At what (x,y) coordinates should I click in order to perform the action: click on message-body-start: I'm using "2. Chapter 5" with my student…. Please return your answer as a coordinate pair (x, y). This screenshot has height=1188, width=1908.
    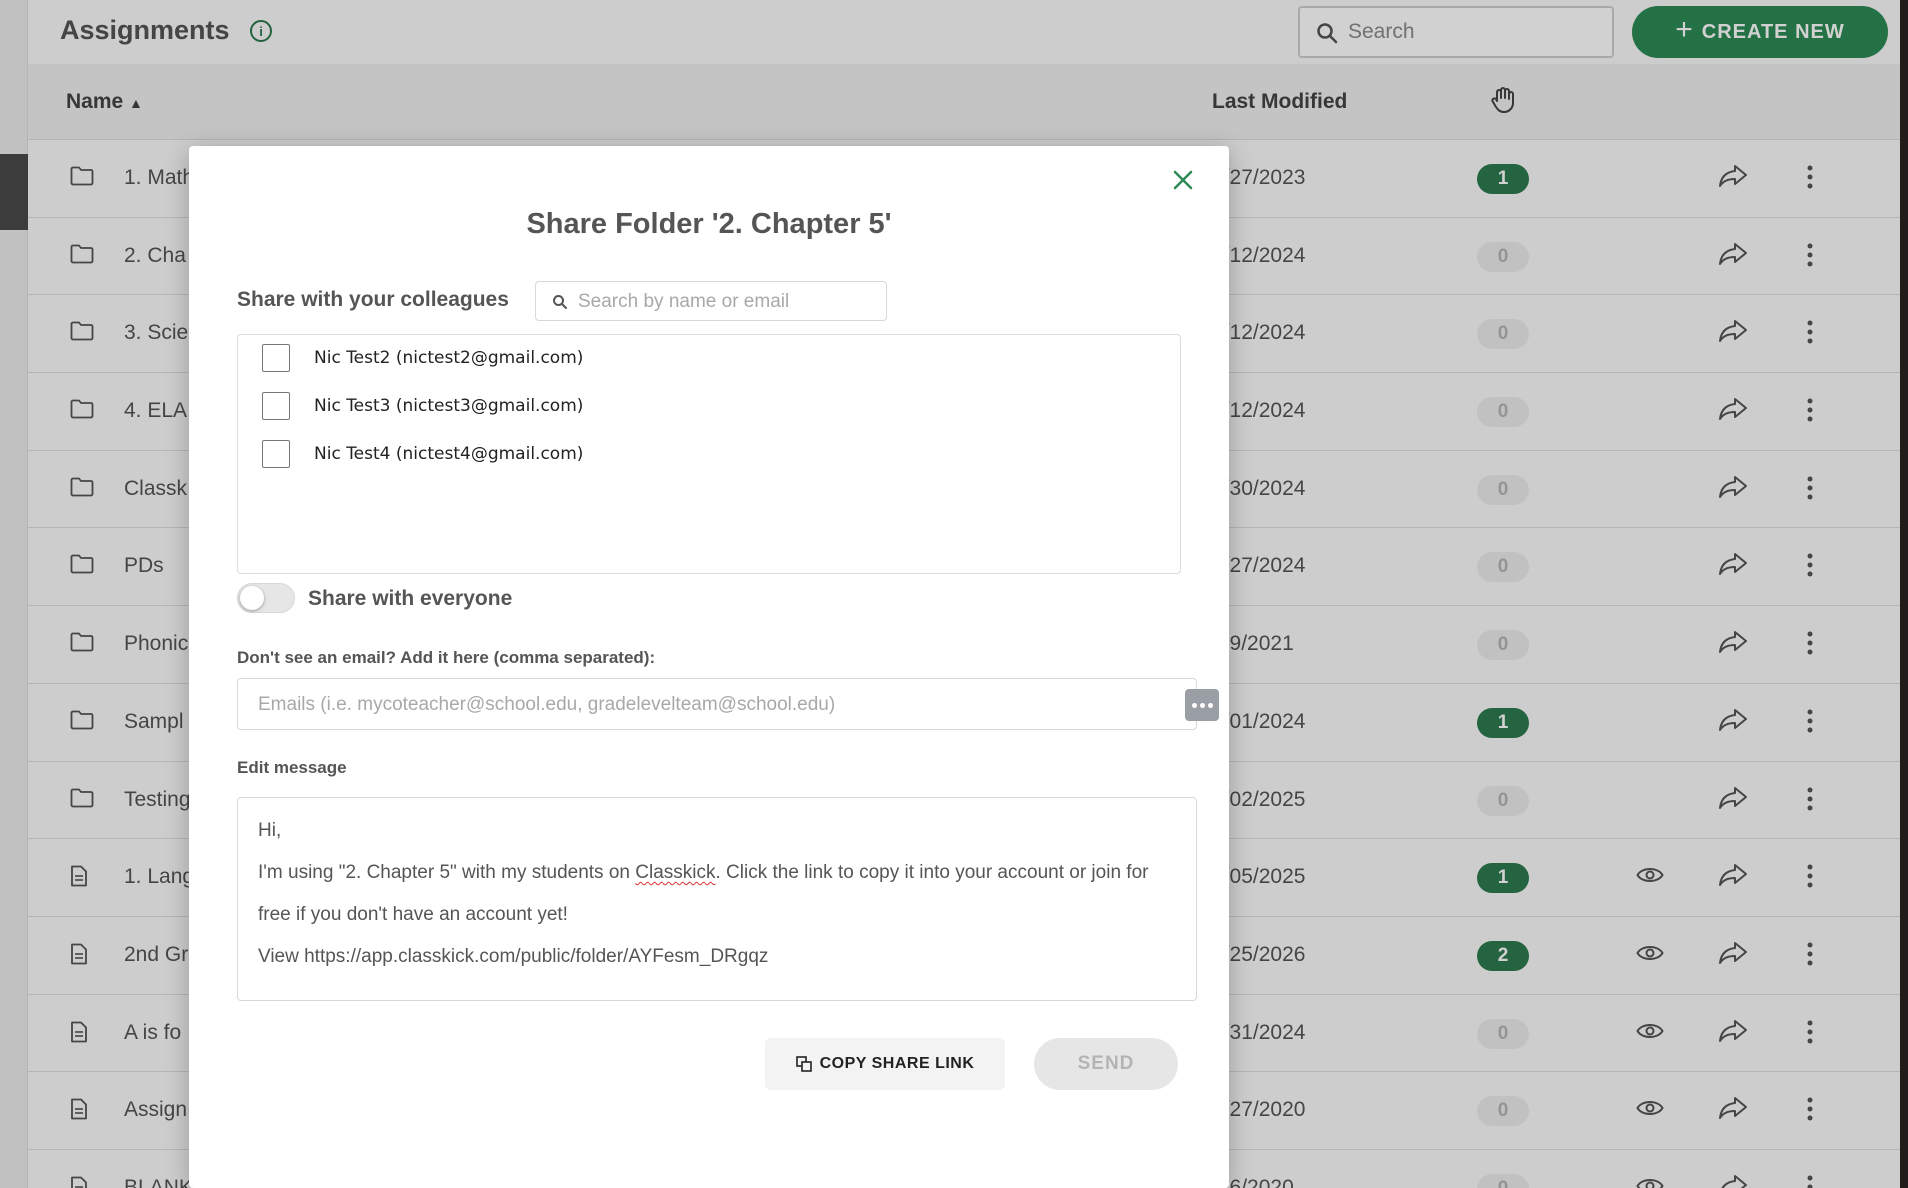
    Looking at the image, I should click on (447, 872).